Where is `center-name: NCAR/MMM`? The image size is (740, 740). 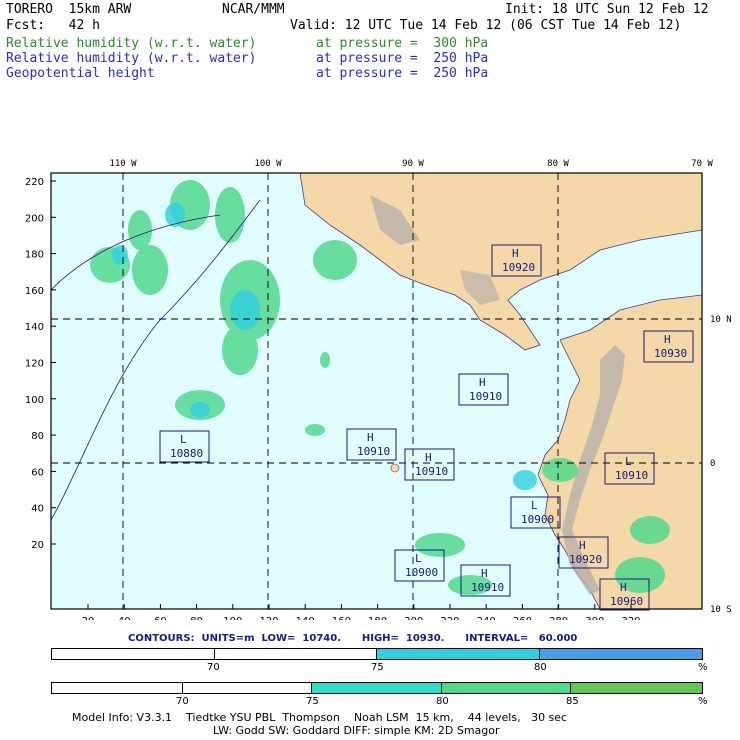 center-name: NCAR/MMM is located at coordinates (253, 9).